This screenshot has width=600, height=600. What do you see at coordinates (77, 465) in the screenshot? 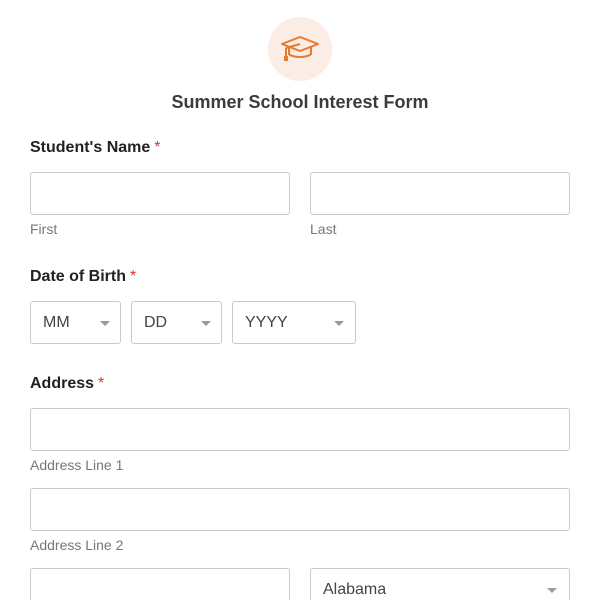
I see `address-line1-sublabel: Address Line 1` at bounding box center [77, 465].